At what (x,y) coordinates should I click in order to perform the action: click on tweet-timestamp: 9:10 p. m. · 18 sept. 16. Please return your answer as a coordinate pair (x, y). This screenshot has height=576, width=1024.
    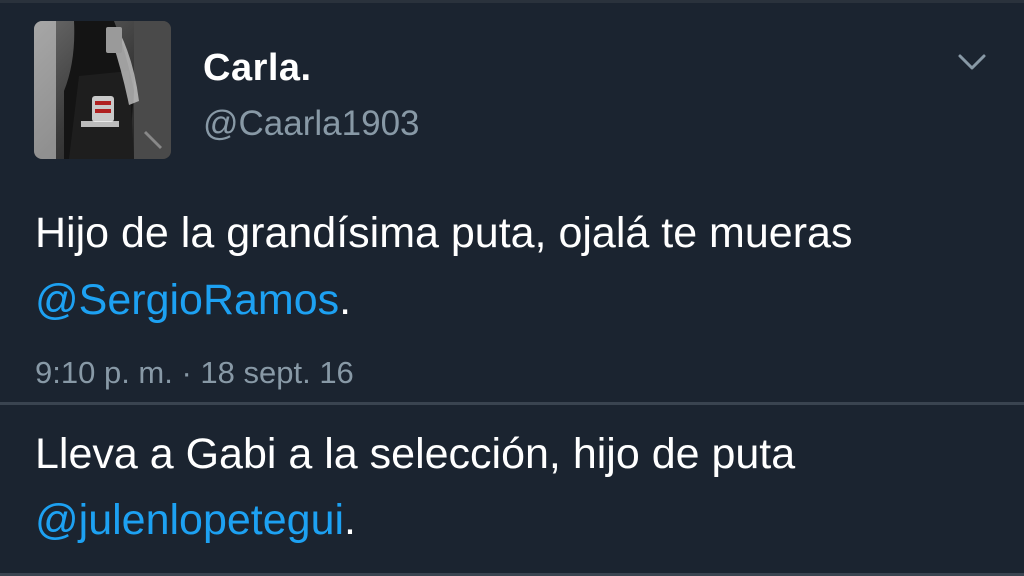
    Looking at the image, I should click on (194, 373).